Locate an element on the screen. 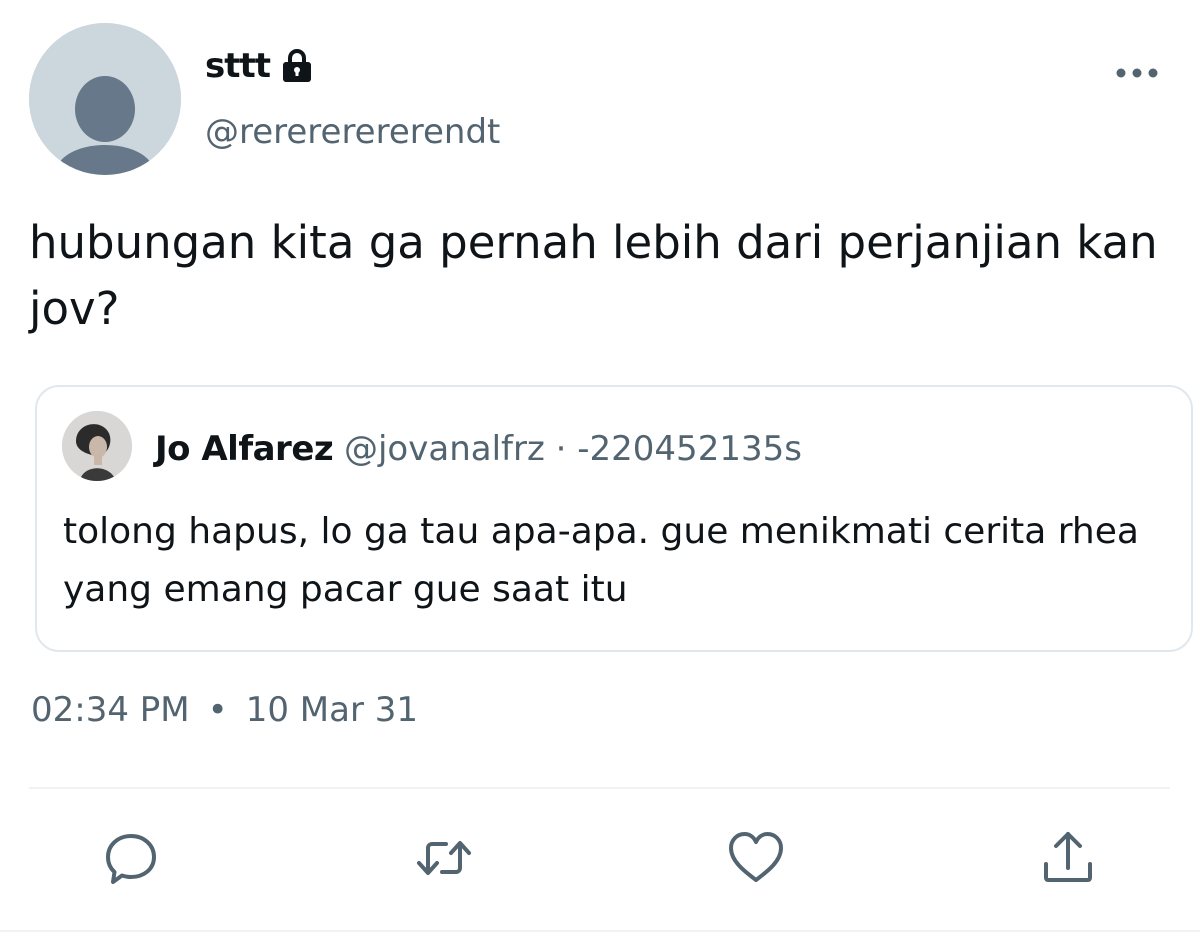 This screenshot has height=947, width=1200. author-display-name: sttt is located at coordinates (238, 66).